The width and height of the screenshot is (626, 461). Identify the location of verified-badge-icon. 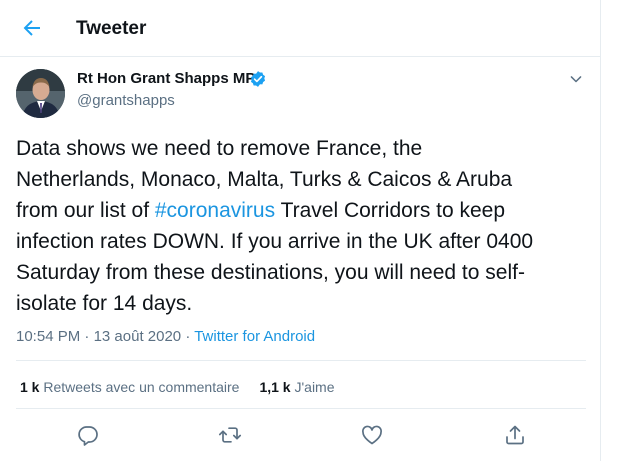
(258, 79).